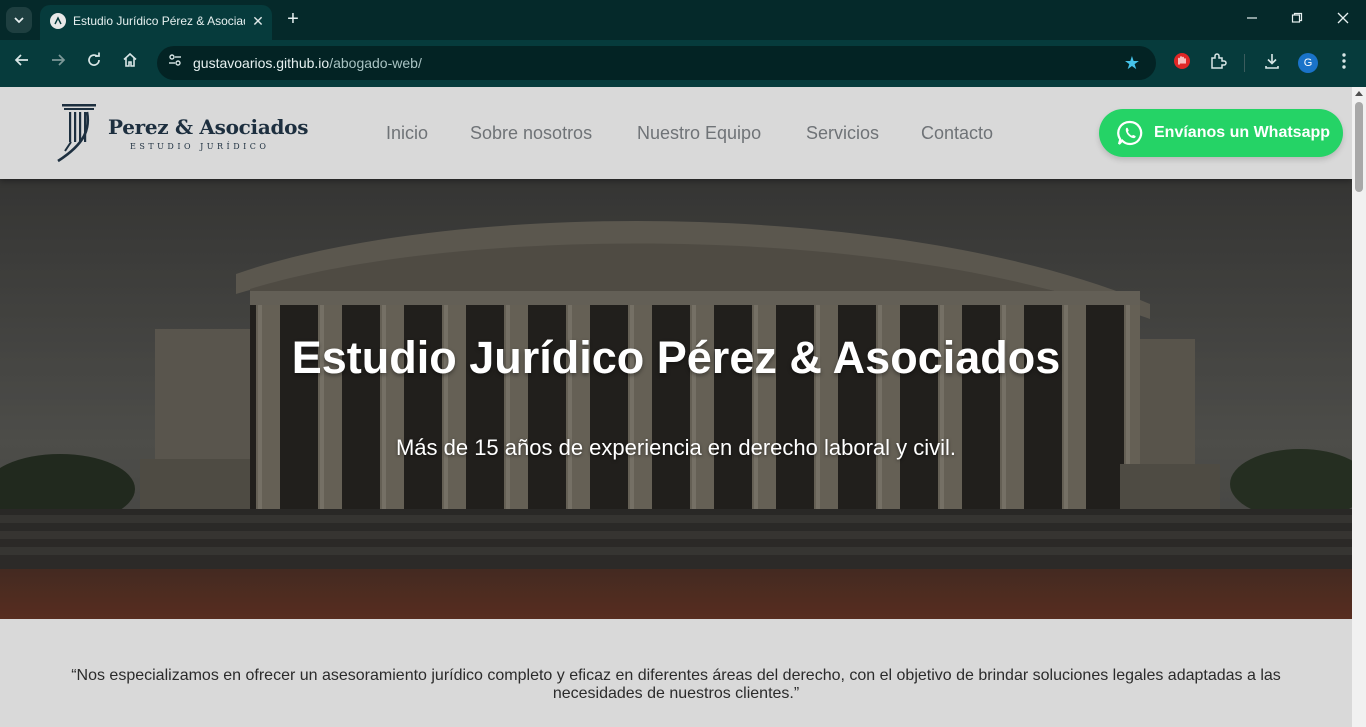 This screenshot has height=727, width=1366. I want to click on active-tab: Estudio Jurídico Pérez & Asociados ✕, so click(156, 22).